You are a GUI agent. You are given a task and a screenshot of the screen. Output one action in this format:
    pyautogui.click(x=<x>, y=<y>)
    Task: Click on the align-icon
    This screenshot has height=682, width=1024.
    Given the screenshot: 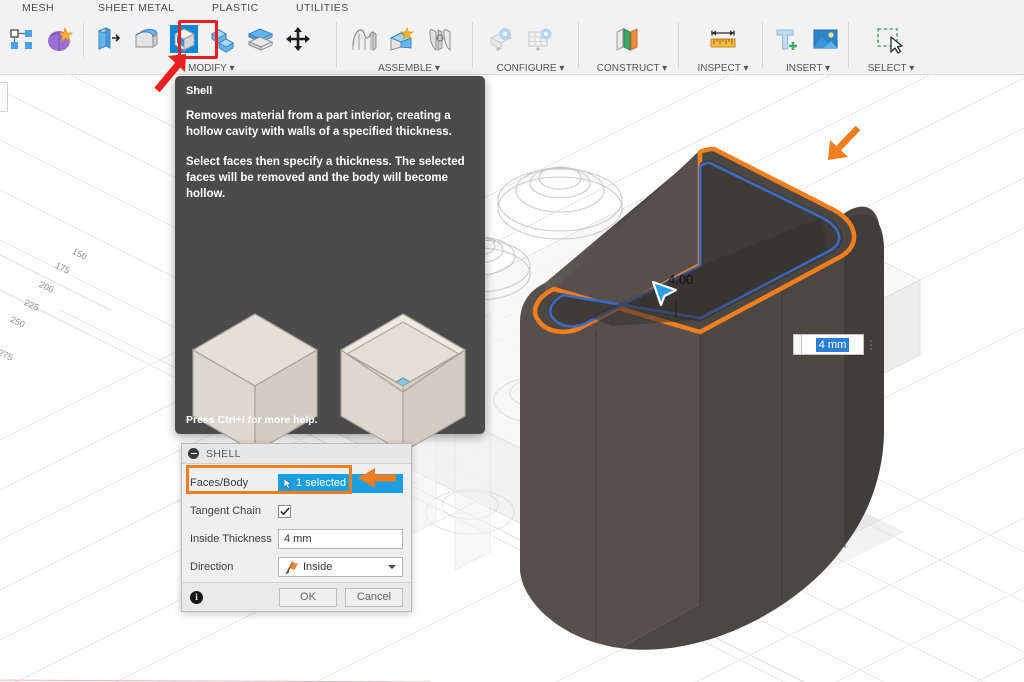 What is the action you would take?
    pyautogui.click(x=21, y=39)
    